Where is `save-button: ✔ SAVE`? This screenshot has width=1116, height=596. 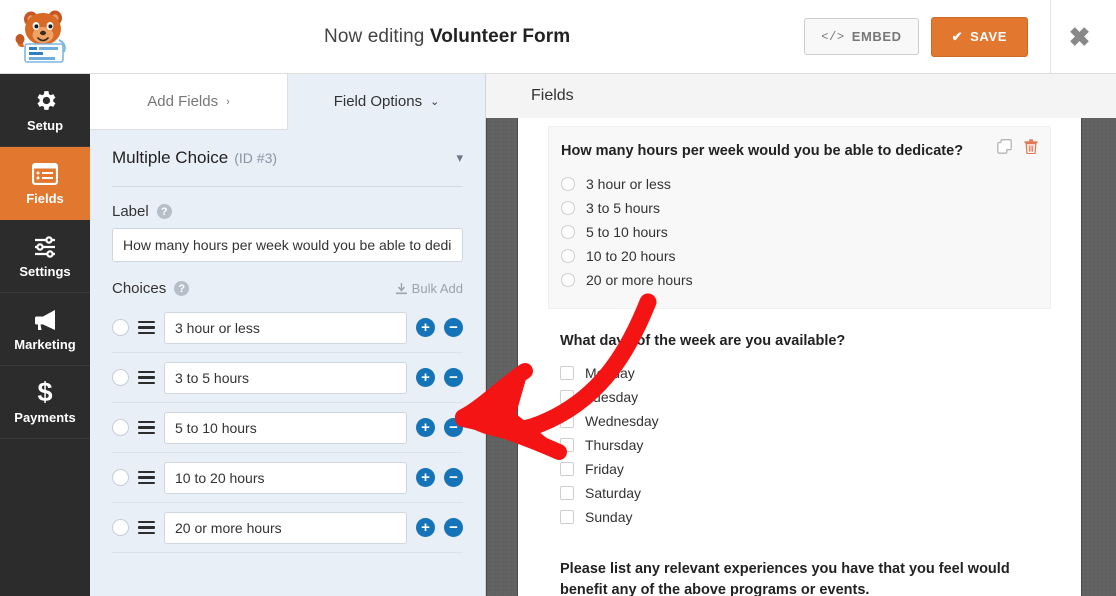 save-button: ✔ SAVE is located at coordinates (979, 36).